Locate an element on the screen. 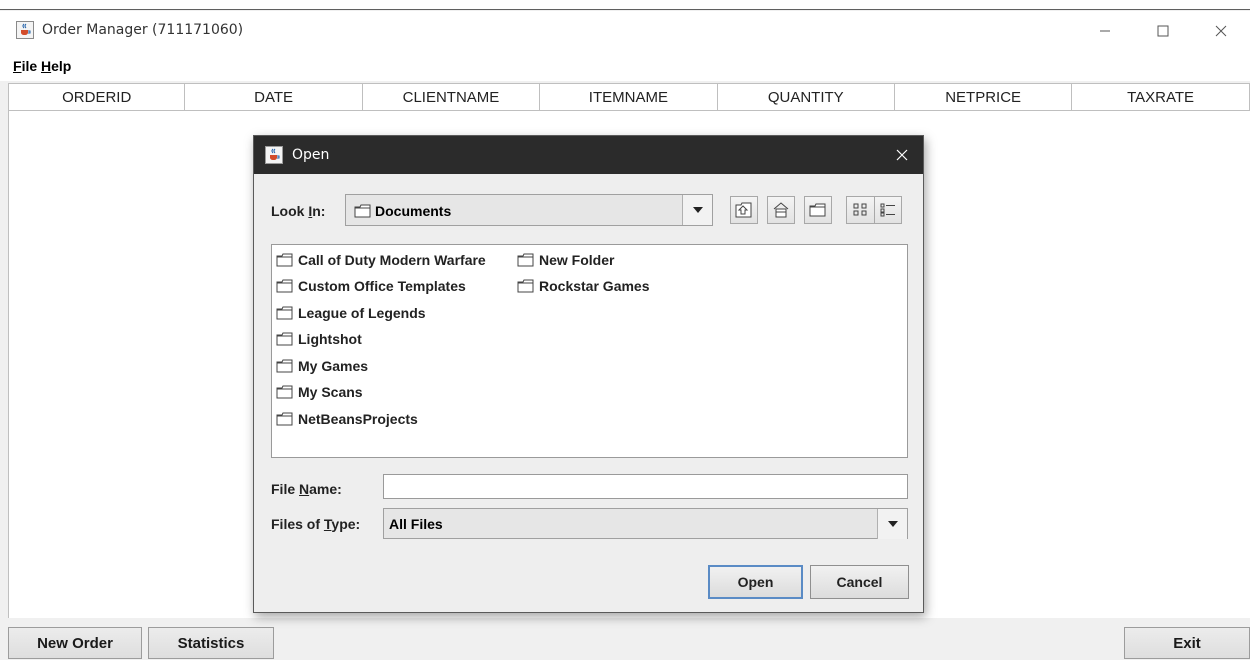 The width and height of the screenshot is (1250, 660). file-item-name: Rockstar Games is located at coordinates (594, 286).